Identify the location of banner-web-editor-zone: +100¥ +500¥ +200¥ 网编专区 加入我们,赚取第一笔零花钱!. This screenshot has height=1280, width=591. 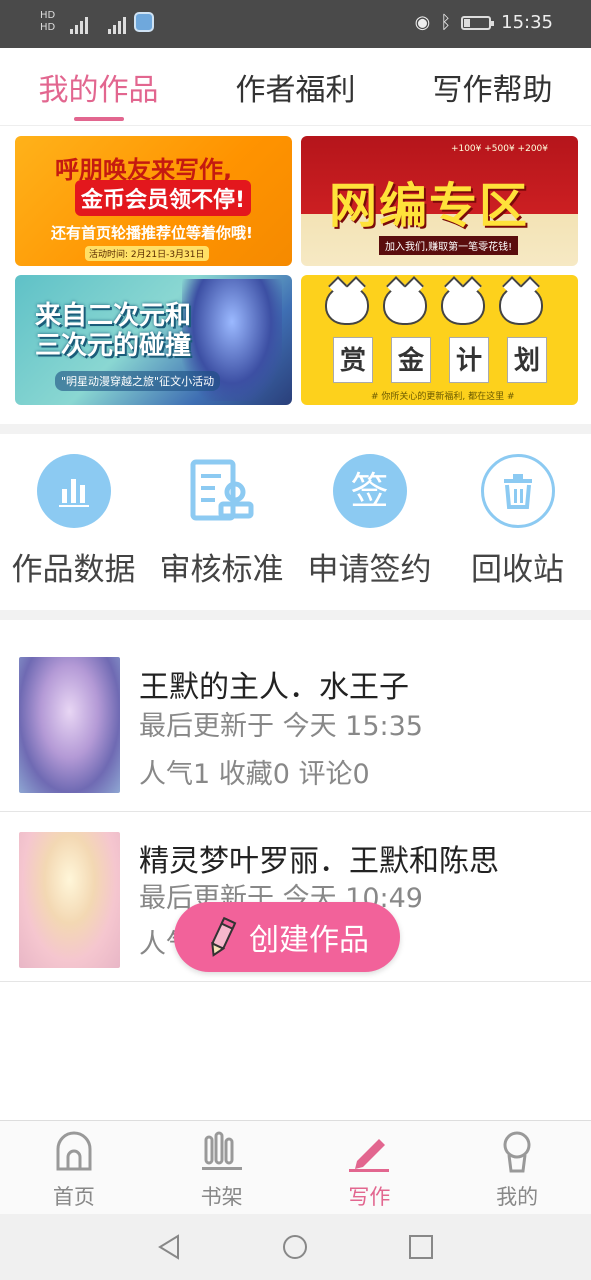
(439, 201).